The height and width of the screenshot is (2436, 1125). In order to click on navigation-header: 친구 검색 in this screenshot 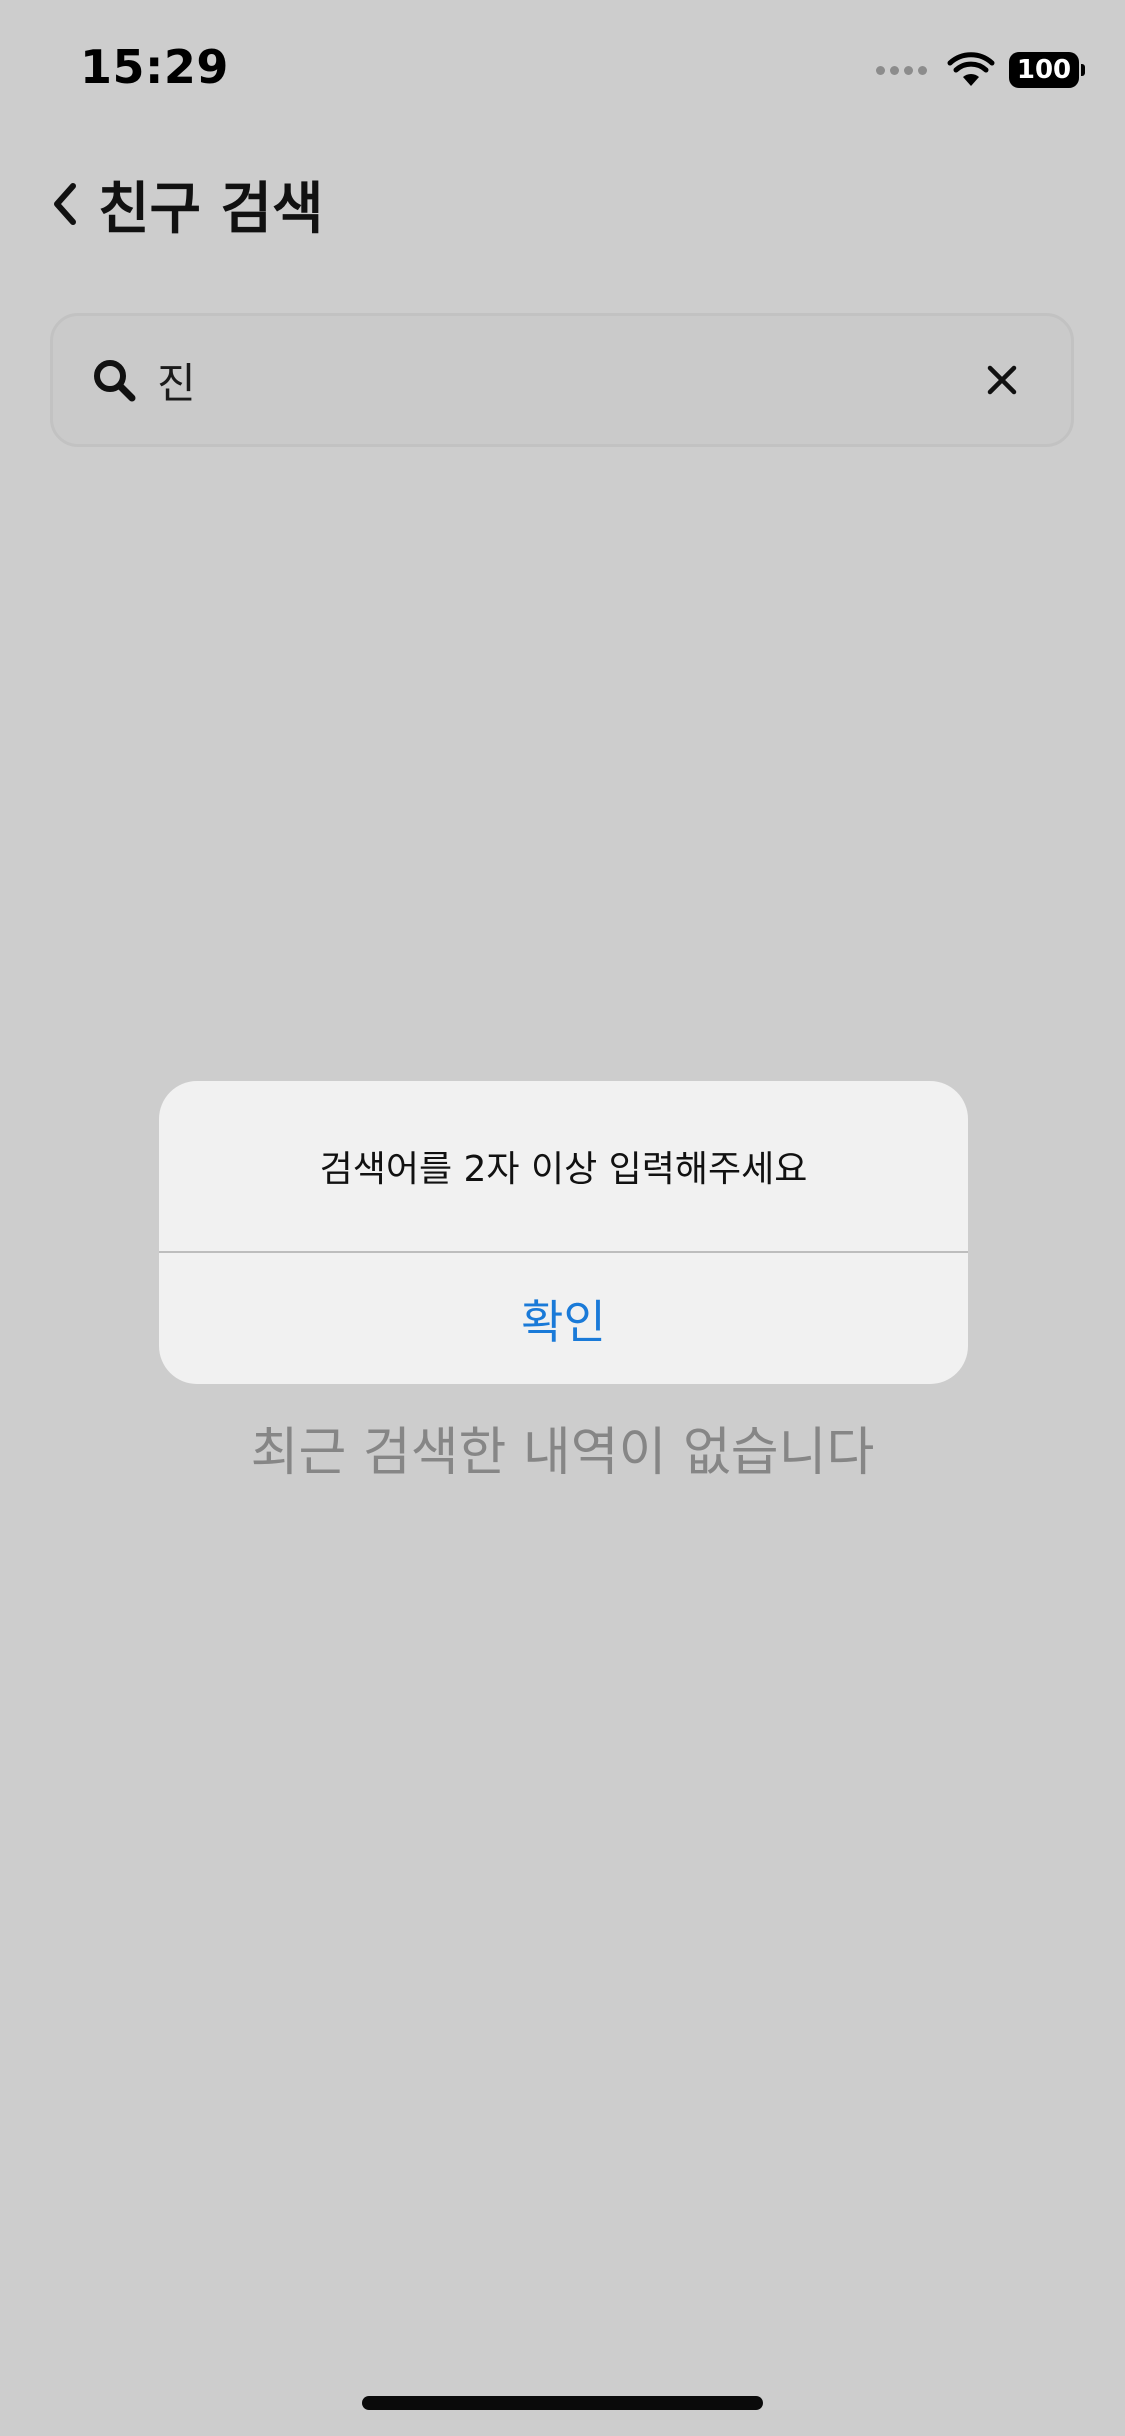, I will do `click(184, 205)`.